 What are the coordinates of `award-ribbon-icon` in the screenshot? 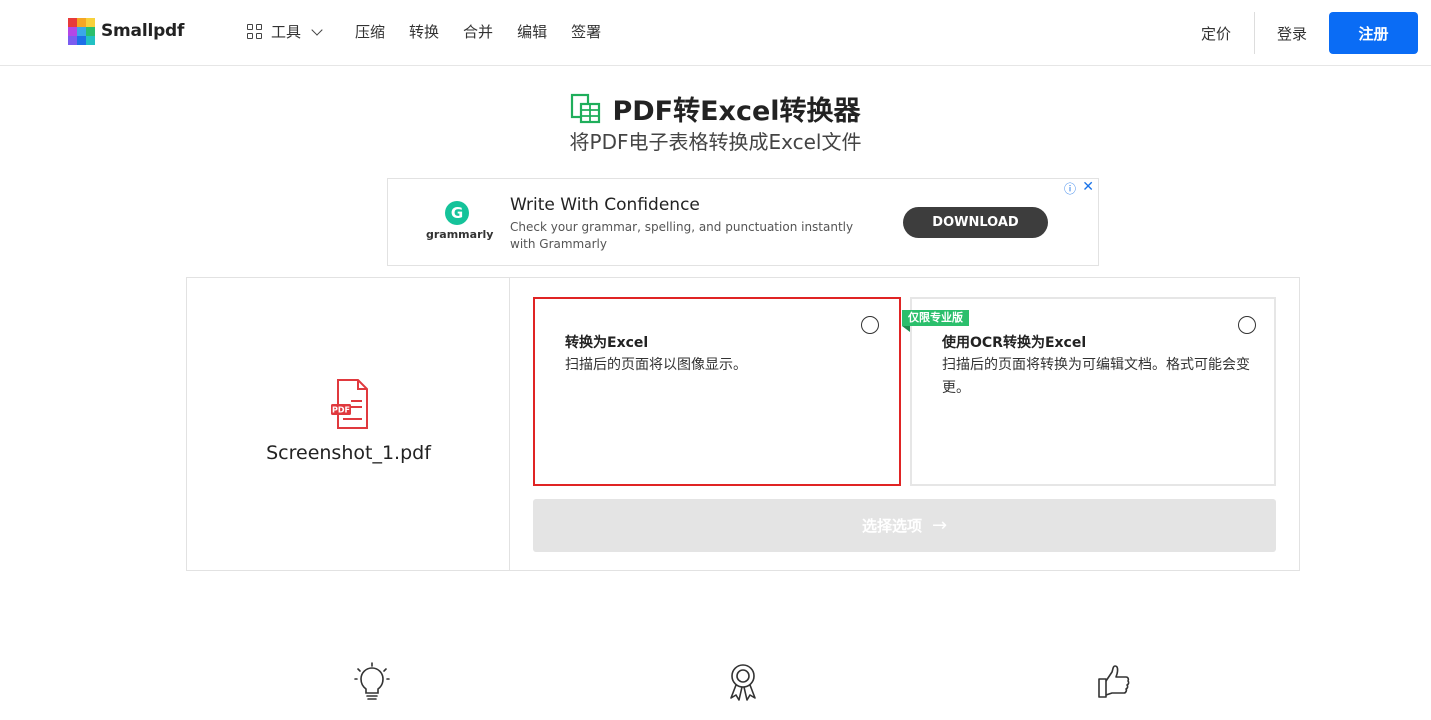 It's located at (743, 682).